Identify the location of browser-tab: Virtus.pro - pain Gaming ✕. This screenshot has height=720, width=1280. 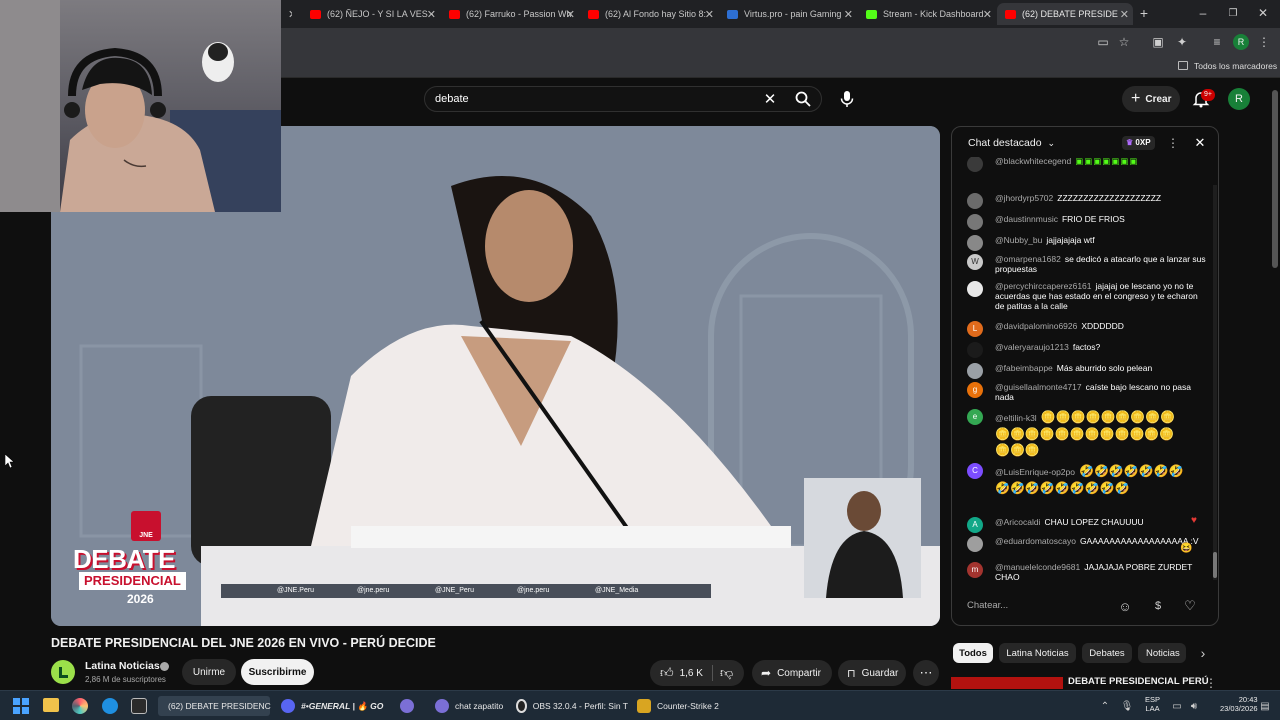
(788, 14).